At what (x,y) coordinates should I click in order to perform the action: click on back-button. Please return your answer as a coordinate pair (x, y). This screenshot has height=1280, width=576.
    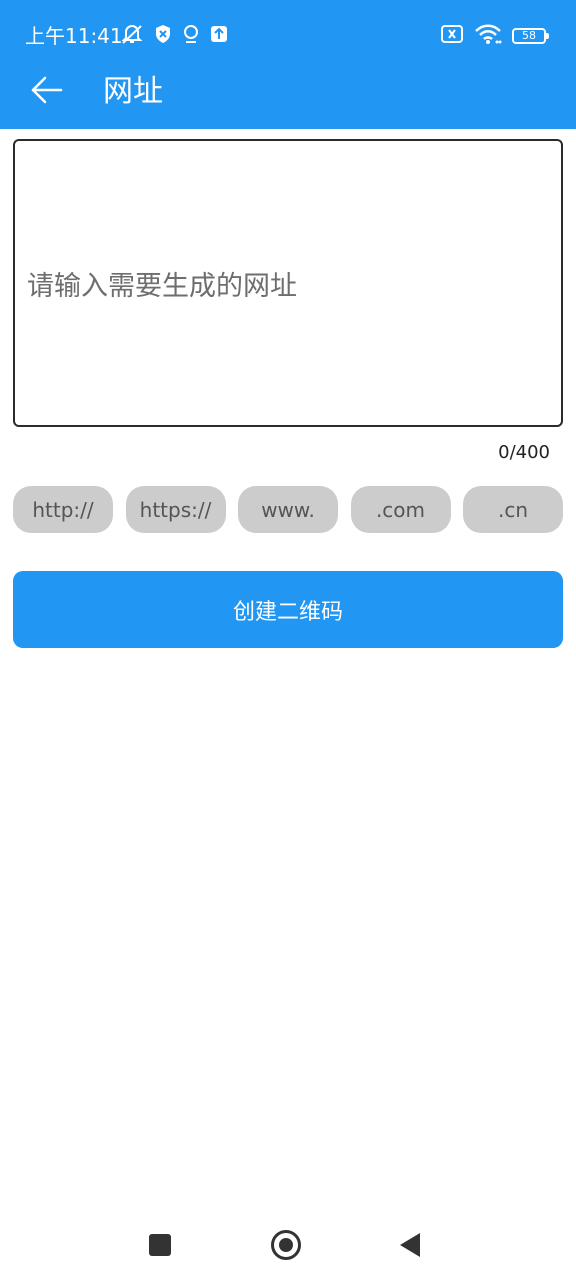
    Looking at the image, I should click on (46, 92).